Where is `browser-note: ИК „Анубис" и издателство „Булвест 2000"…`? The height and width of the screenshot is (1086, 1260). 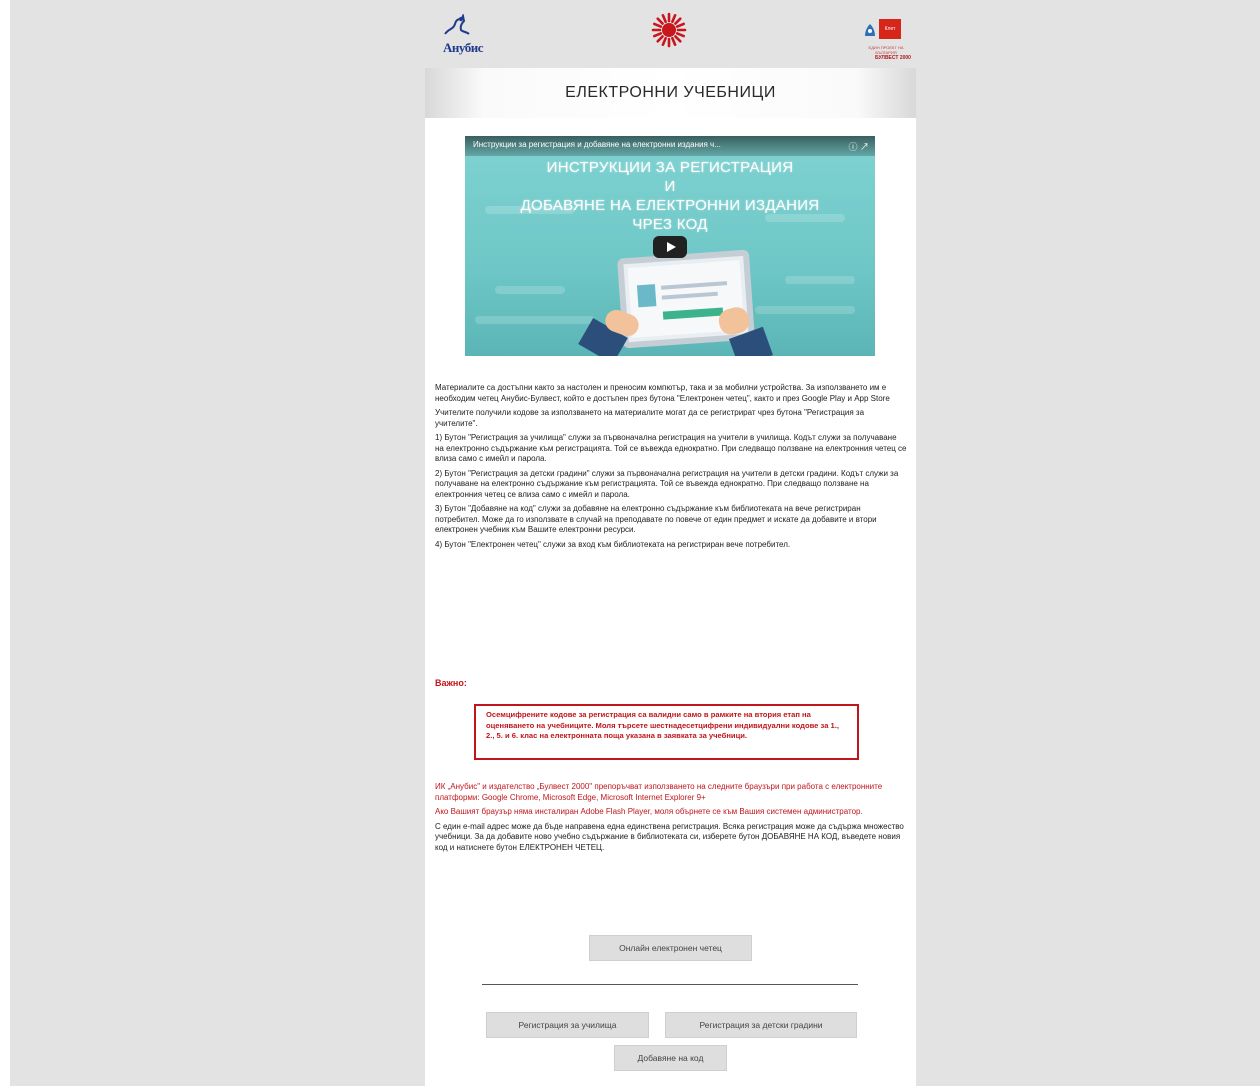
browser-note: ИК „Анубис" и издателство „Булвест 2000"… is located at coordinates (659, 792).